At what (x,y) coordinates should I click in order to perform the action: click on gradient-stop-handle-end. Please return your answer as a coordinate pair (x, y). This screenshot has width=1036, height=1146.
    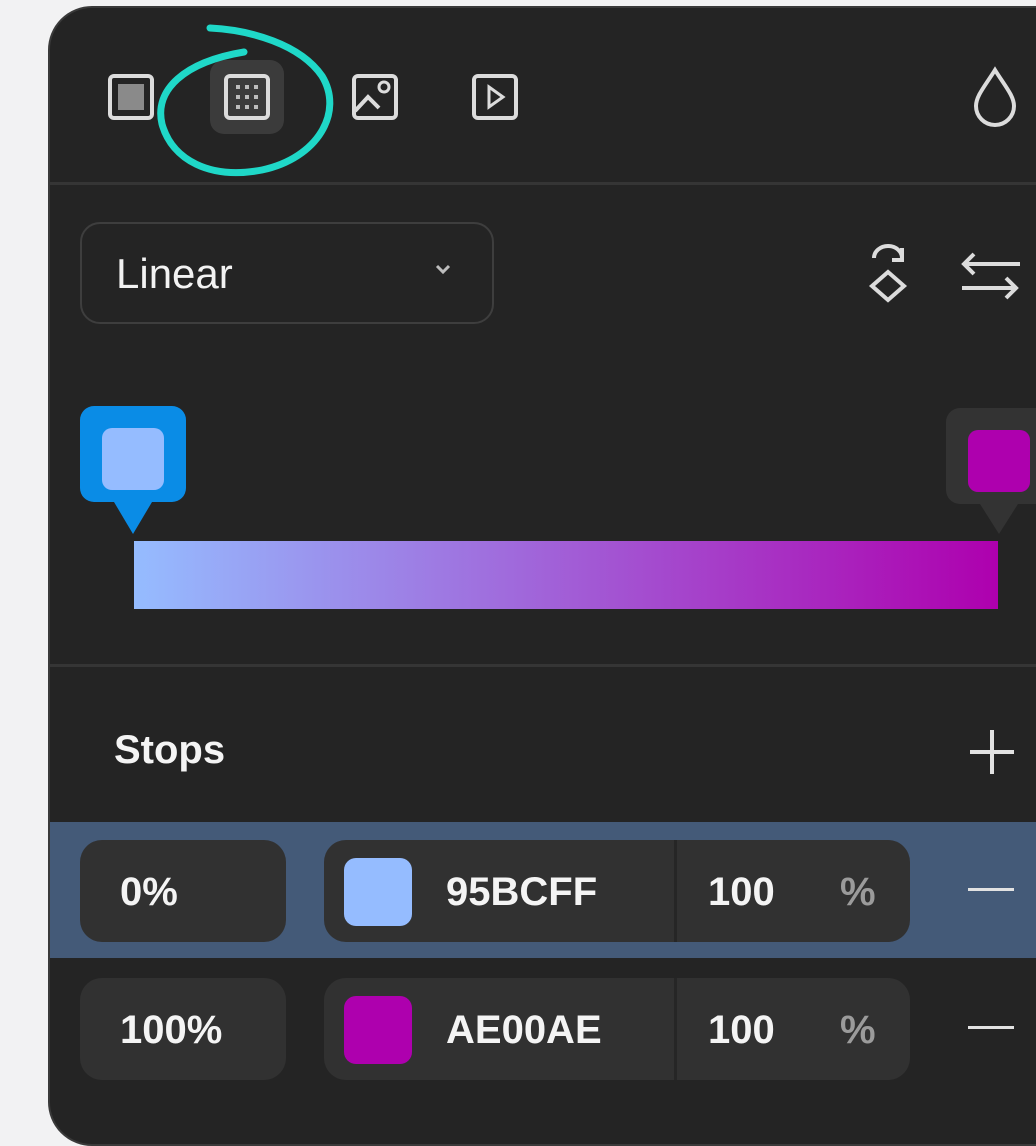
    Looking at the image, I should click on (991, 473).